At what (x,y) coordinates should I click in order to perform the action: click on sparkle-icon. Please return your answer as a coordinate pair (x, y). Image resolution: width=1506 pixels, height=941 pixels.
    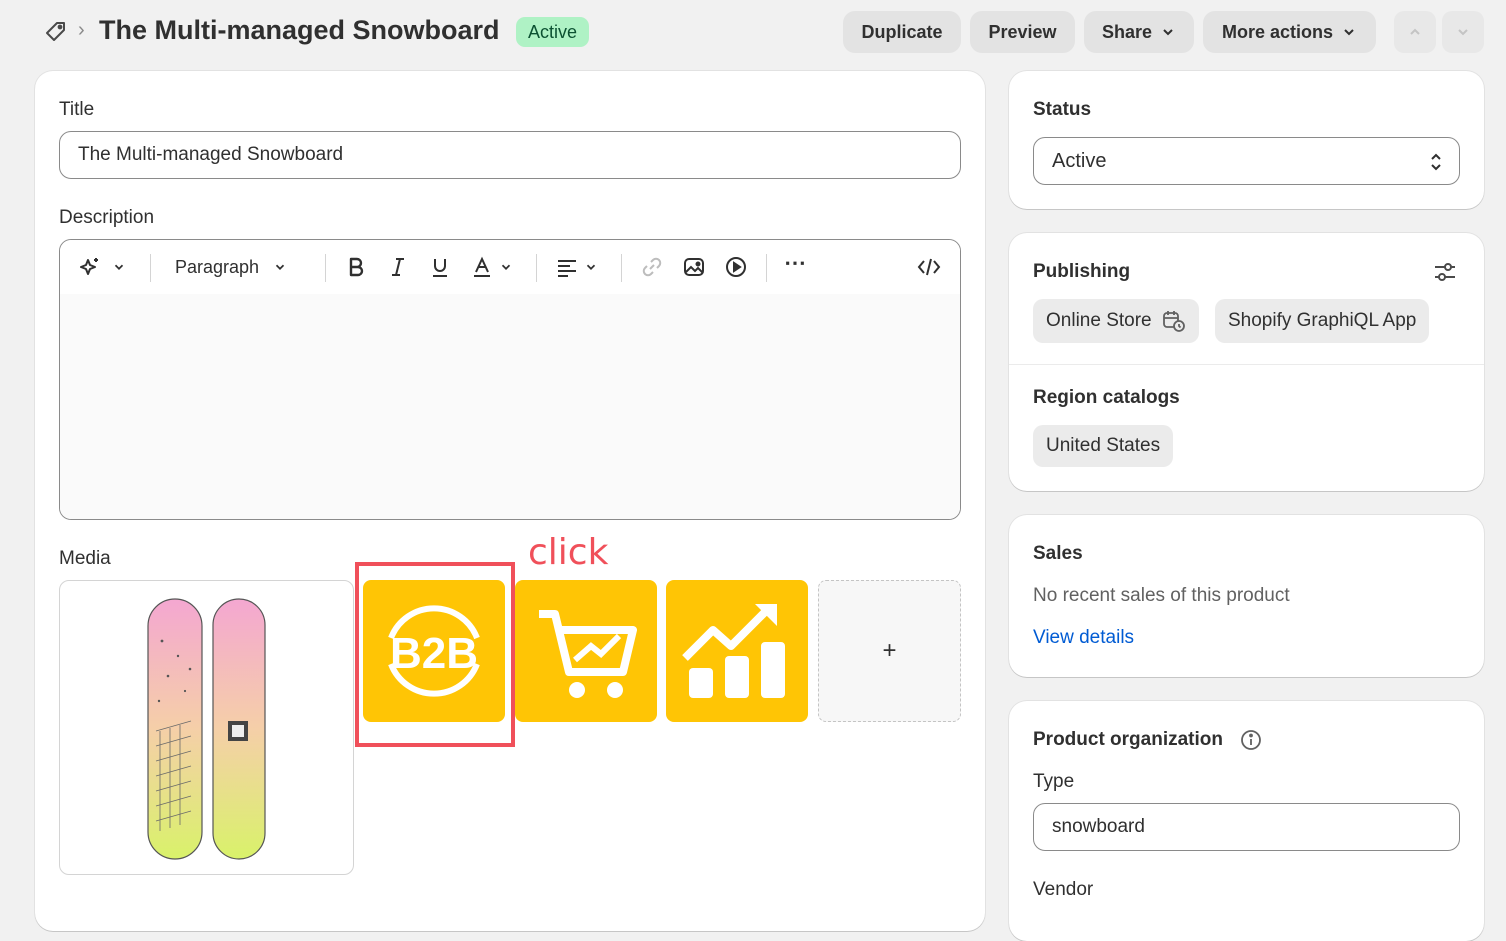
    Looking at the image, I should click on (89, 266).